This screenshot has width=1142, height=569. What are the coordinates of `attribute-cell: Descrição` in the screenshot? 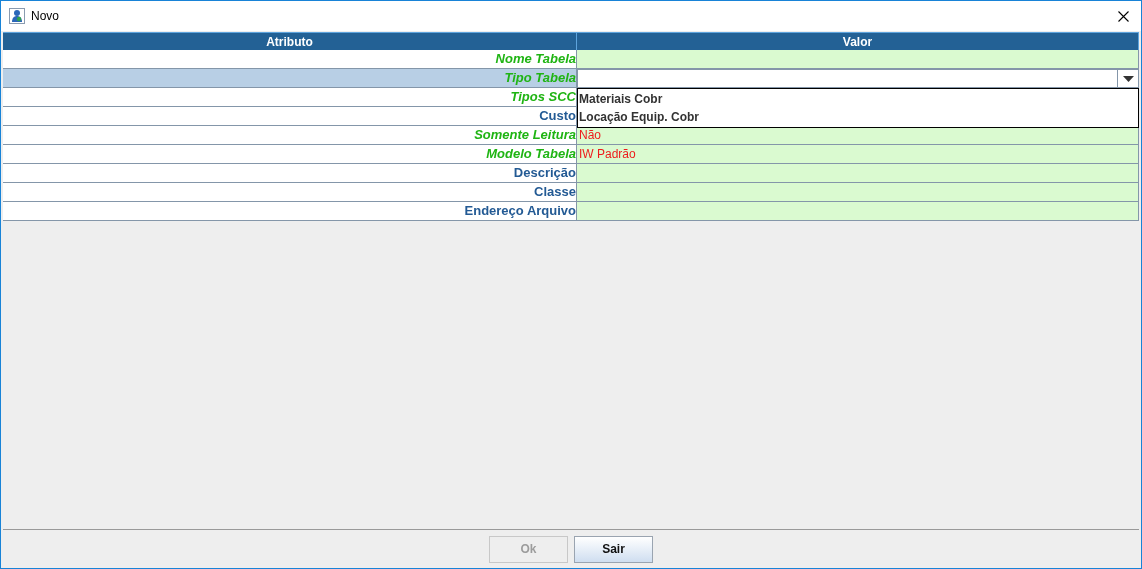 It's located at (290, 173).